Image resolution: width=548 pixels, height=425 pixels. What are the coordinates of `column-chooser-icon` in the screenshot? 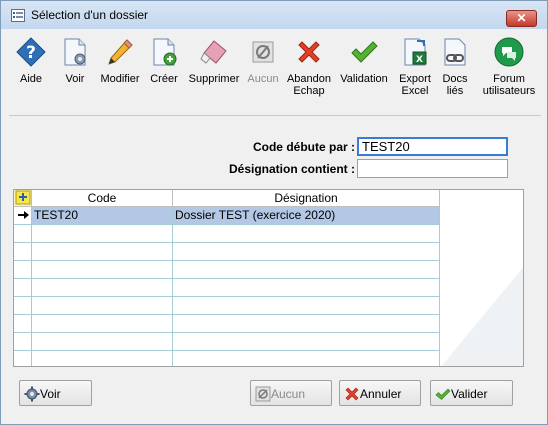 It's located at (22, 197).